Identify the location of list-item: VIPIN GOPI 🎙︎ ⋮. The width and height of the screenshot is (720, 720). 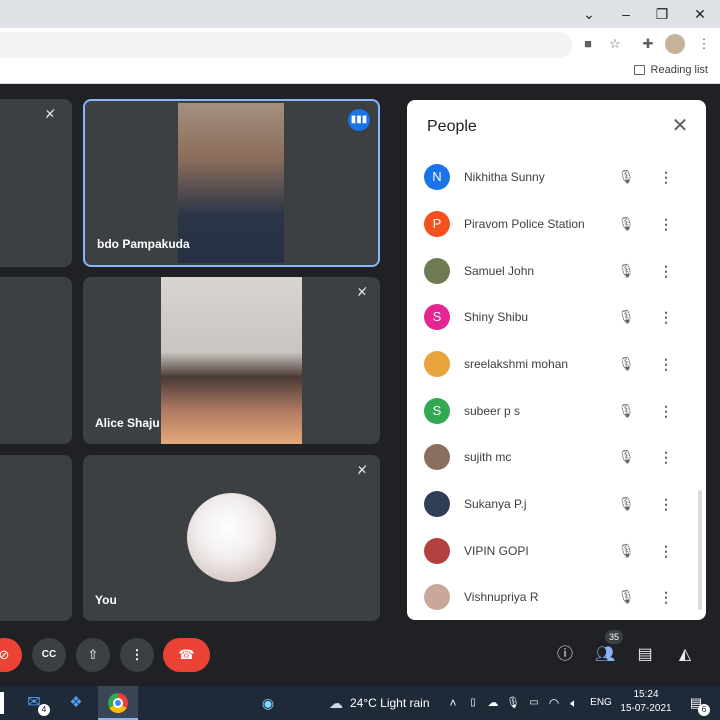
(552, 553).